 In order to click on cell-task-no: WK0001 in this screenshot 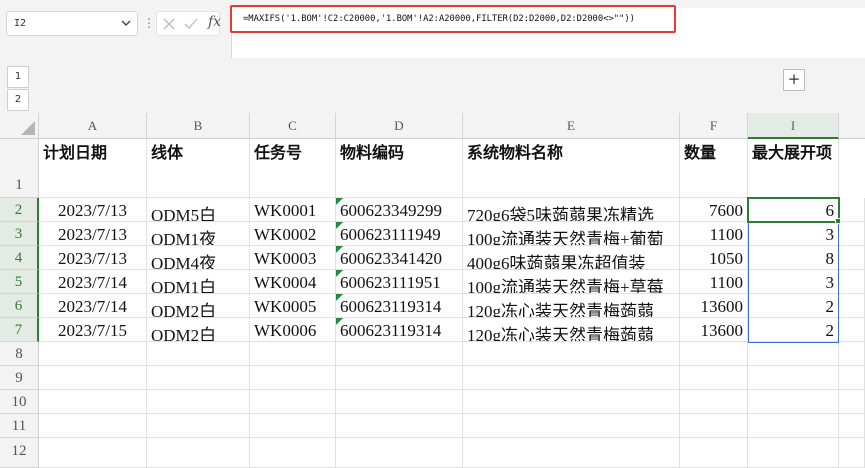, I will do `click(293, 210)`.